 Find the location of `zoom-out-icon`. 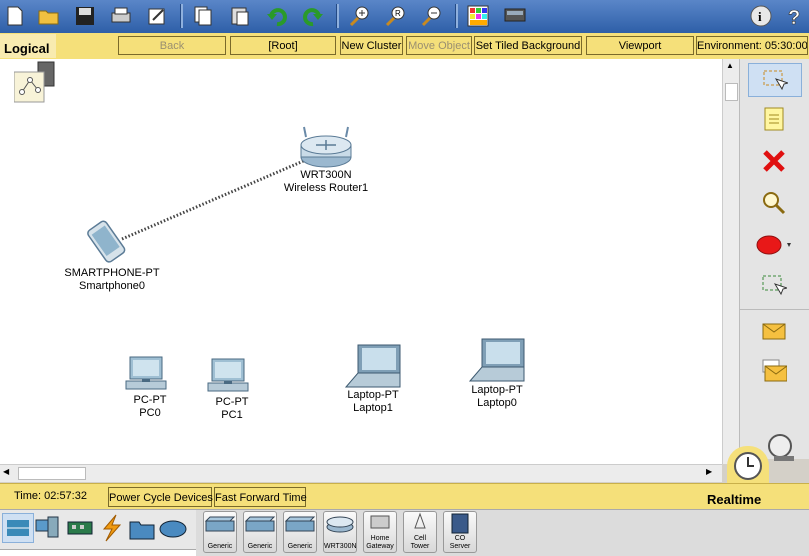

zoom-out-icon is located at coordinates (431, 16).